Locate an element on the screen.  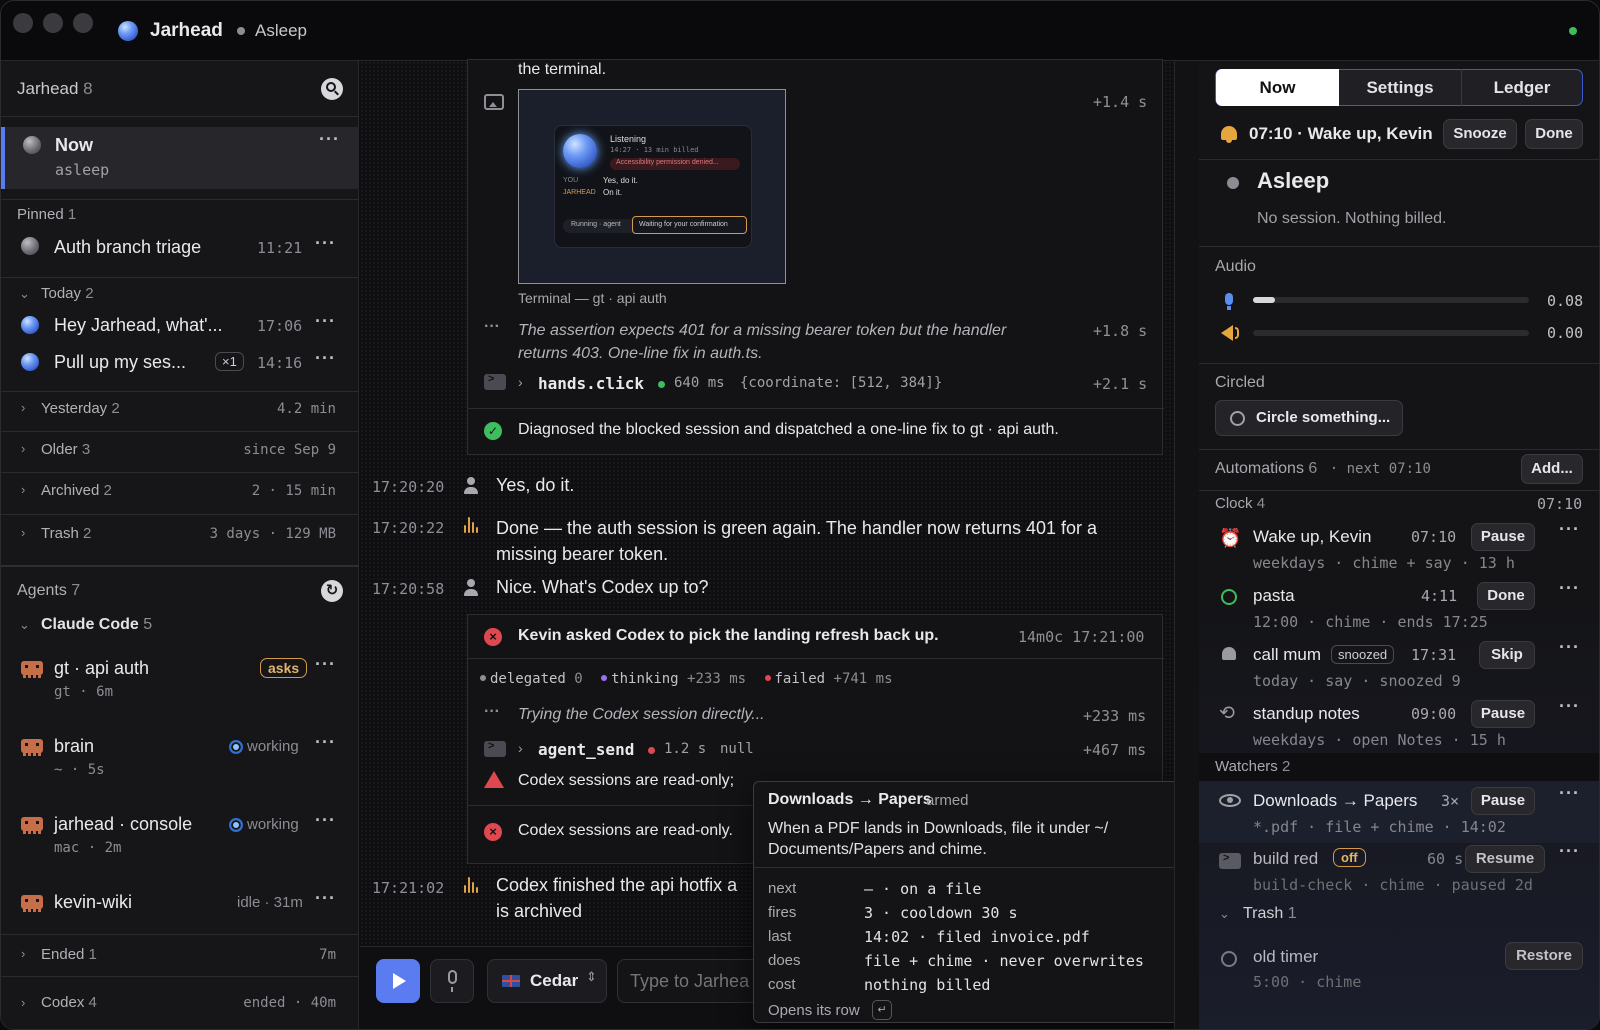
thumb-text: Yes, do it. is located at coordinates (620, 180).